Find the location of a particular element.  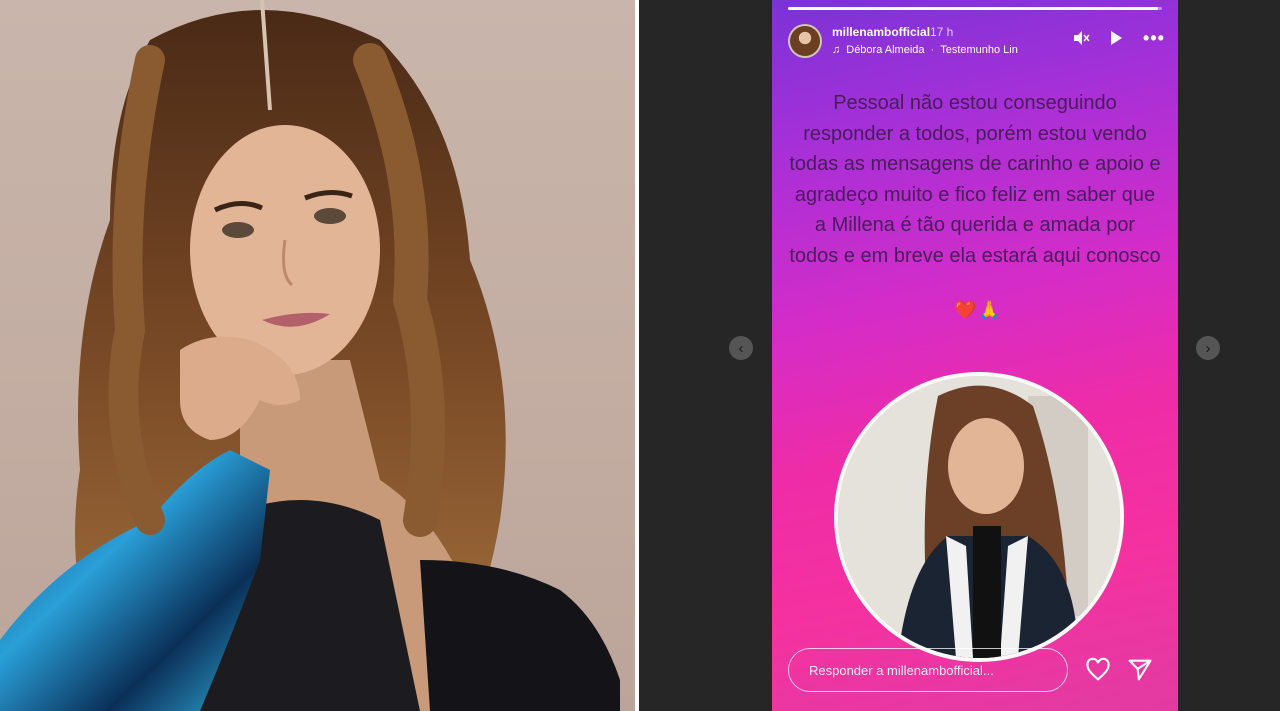

music-attribution: ♫ Débora Almeida · Testemunho Lin is located at coordinates (925, 50).